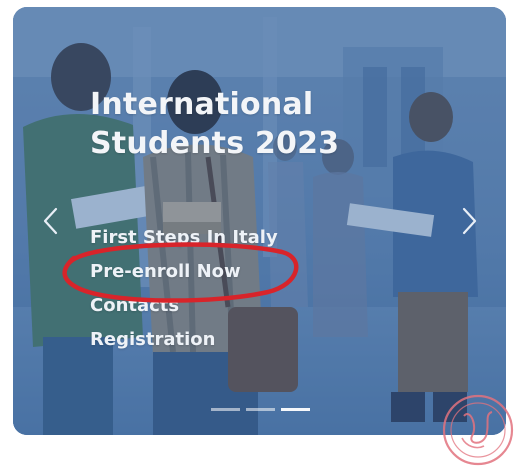 This screenshot has height=466, width=518. I want to click on slide-title: International Students 2023, so click(215, 124).